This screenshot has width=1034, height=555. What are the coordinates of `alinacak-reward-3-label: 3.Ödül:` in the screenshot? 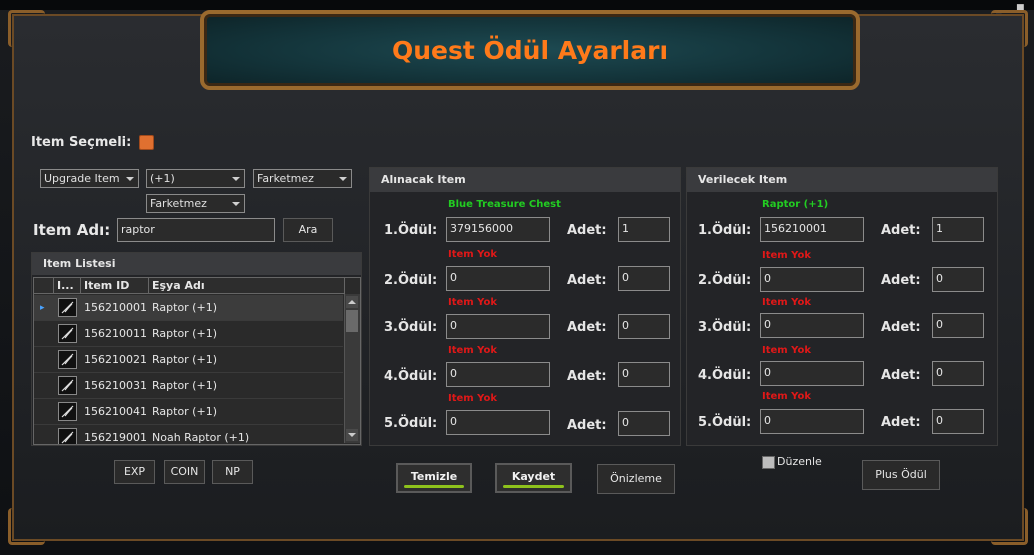 It's located at (411, 327).